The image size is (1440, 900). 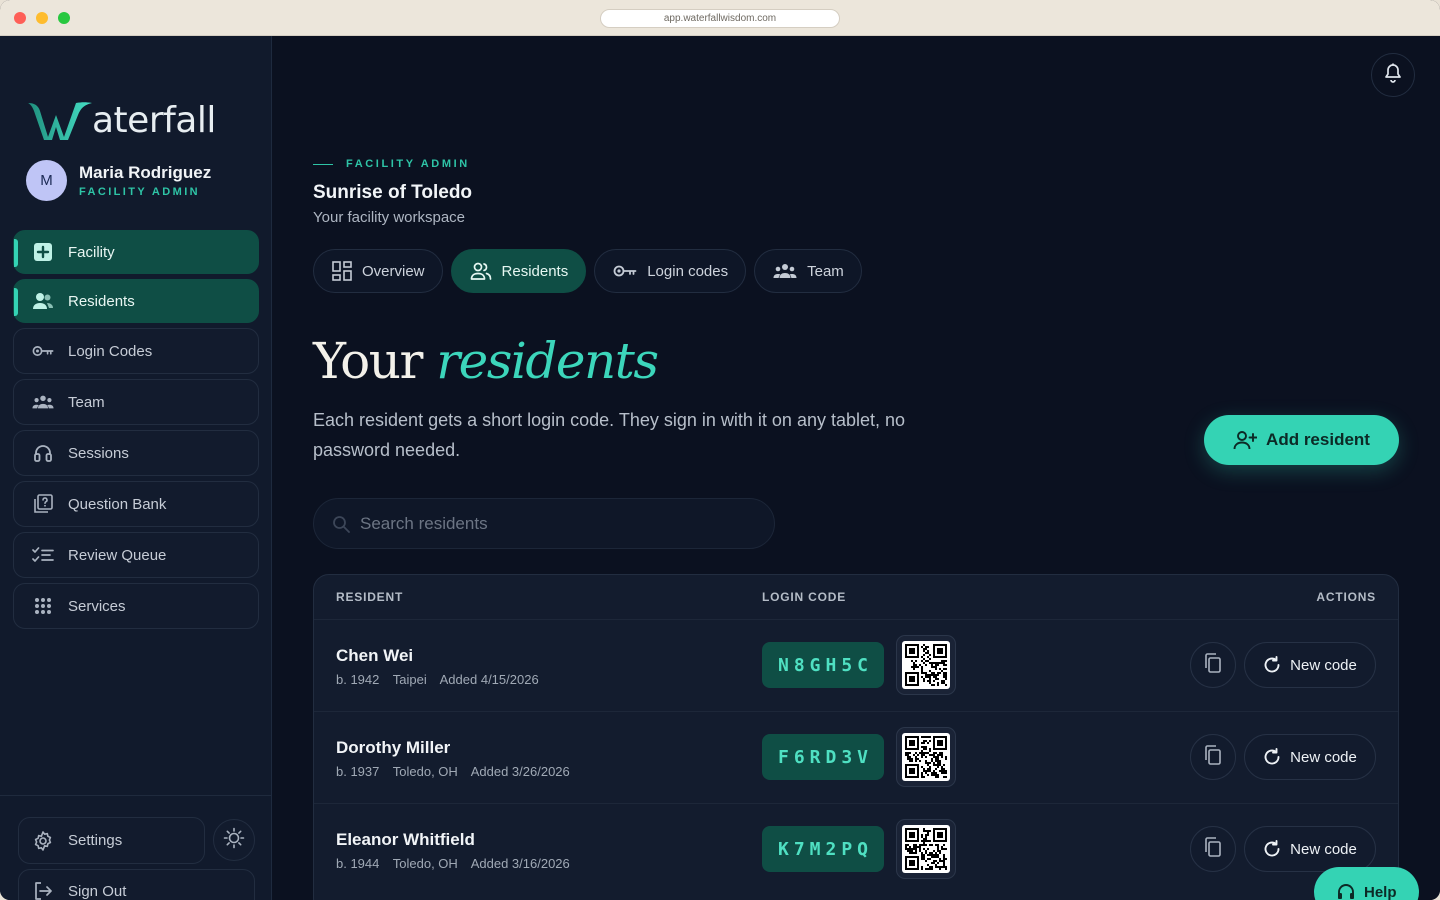 I want to click on question-icon, so click(x=43, y=504).